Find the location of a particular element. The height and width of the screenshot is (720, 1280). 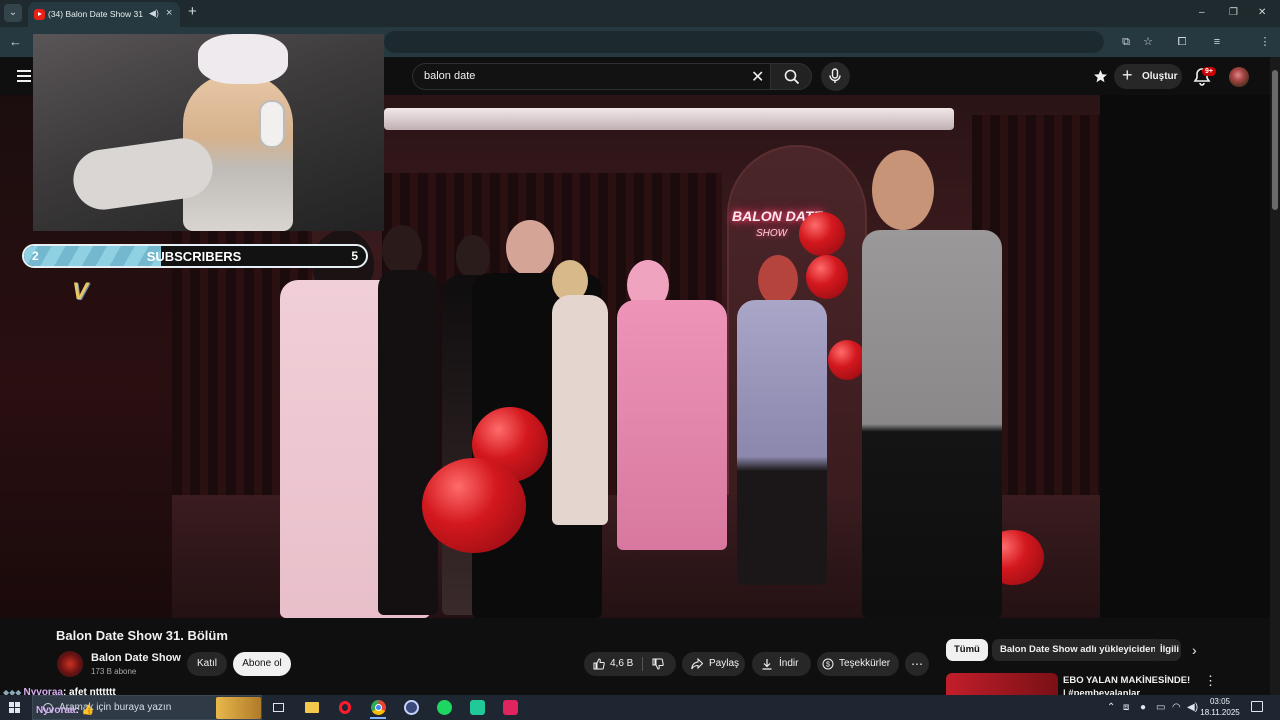

notification-count-badge: 9+ is located at coordinates (1209, 71).